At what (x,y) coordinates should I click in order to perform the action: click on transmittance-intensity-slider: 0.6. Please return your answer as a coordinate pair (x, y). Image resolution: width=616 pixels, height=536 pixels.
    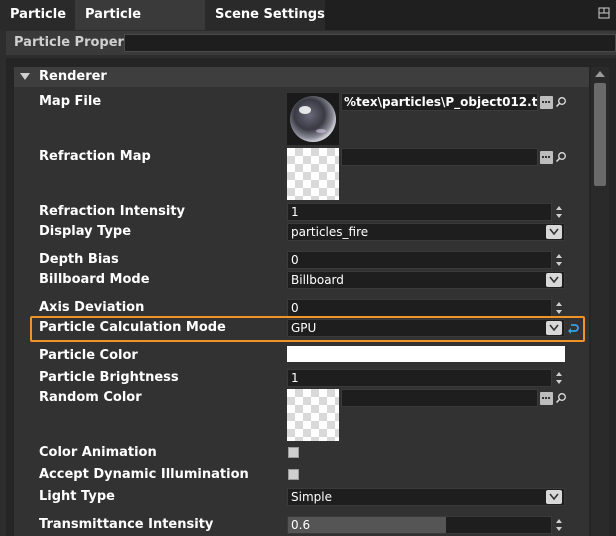
    Looking at the image, I should click on (419, 525).